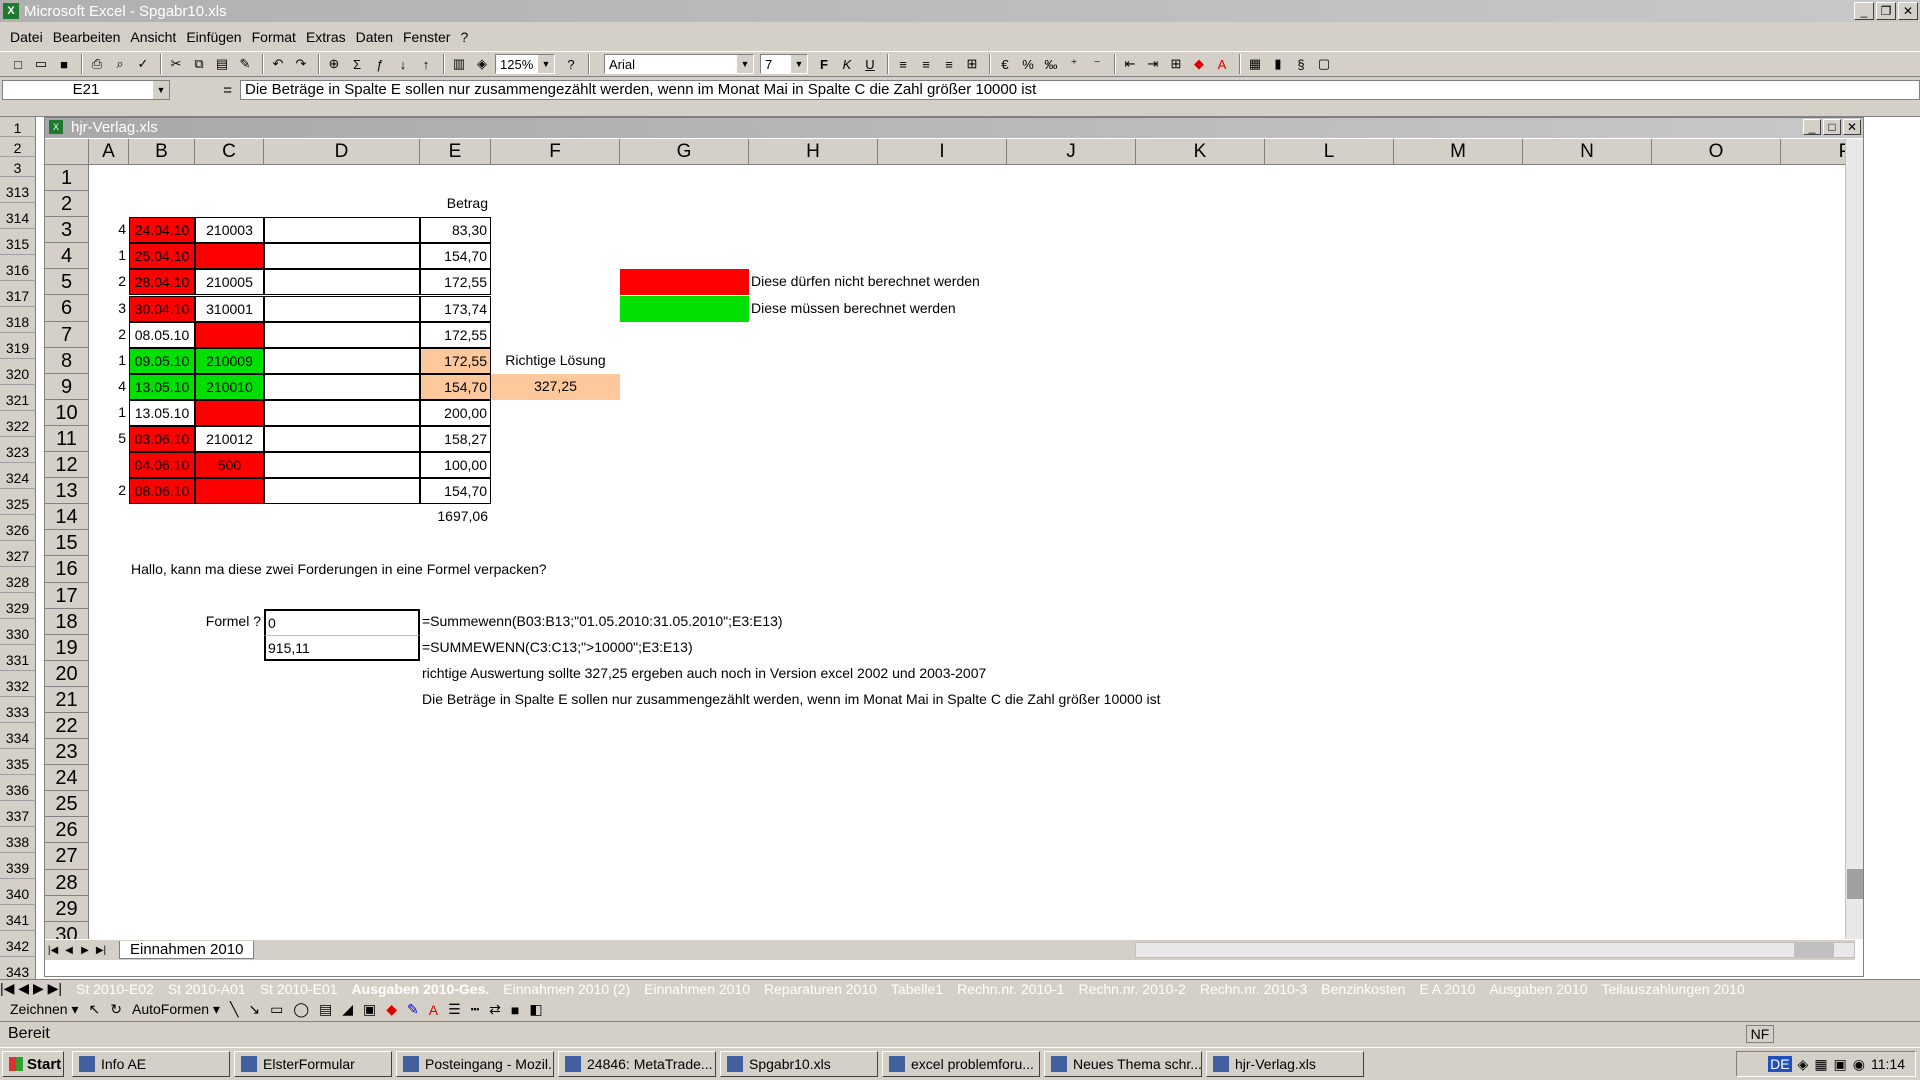 The height and width of the screenshot is (1080, 1920). What do you see at coordinates (903, 64) in the screenshot?
I see `align-left-icon: ≡` at bounding box center [903, 64].